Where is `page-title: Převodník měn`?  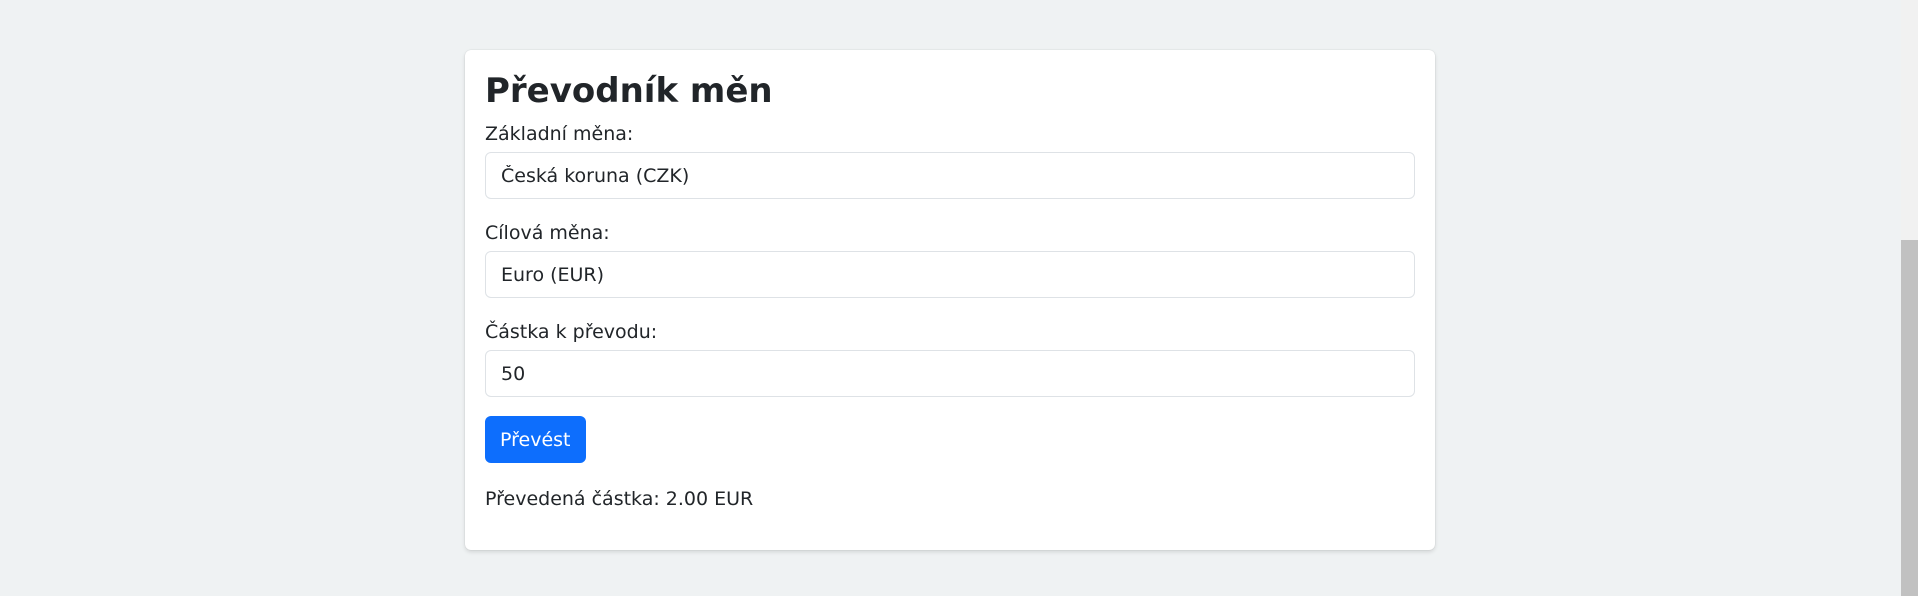 page-title: Převodník měn is located at coordinates (629, 91).